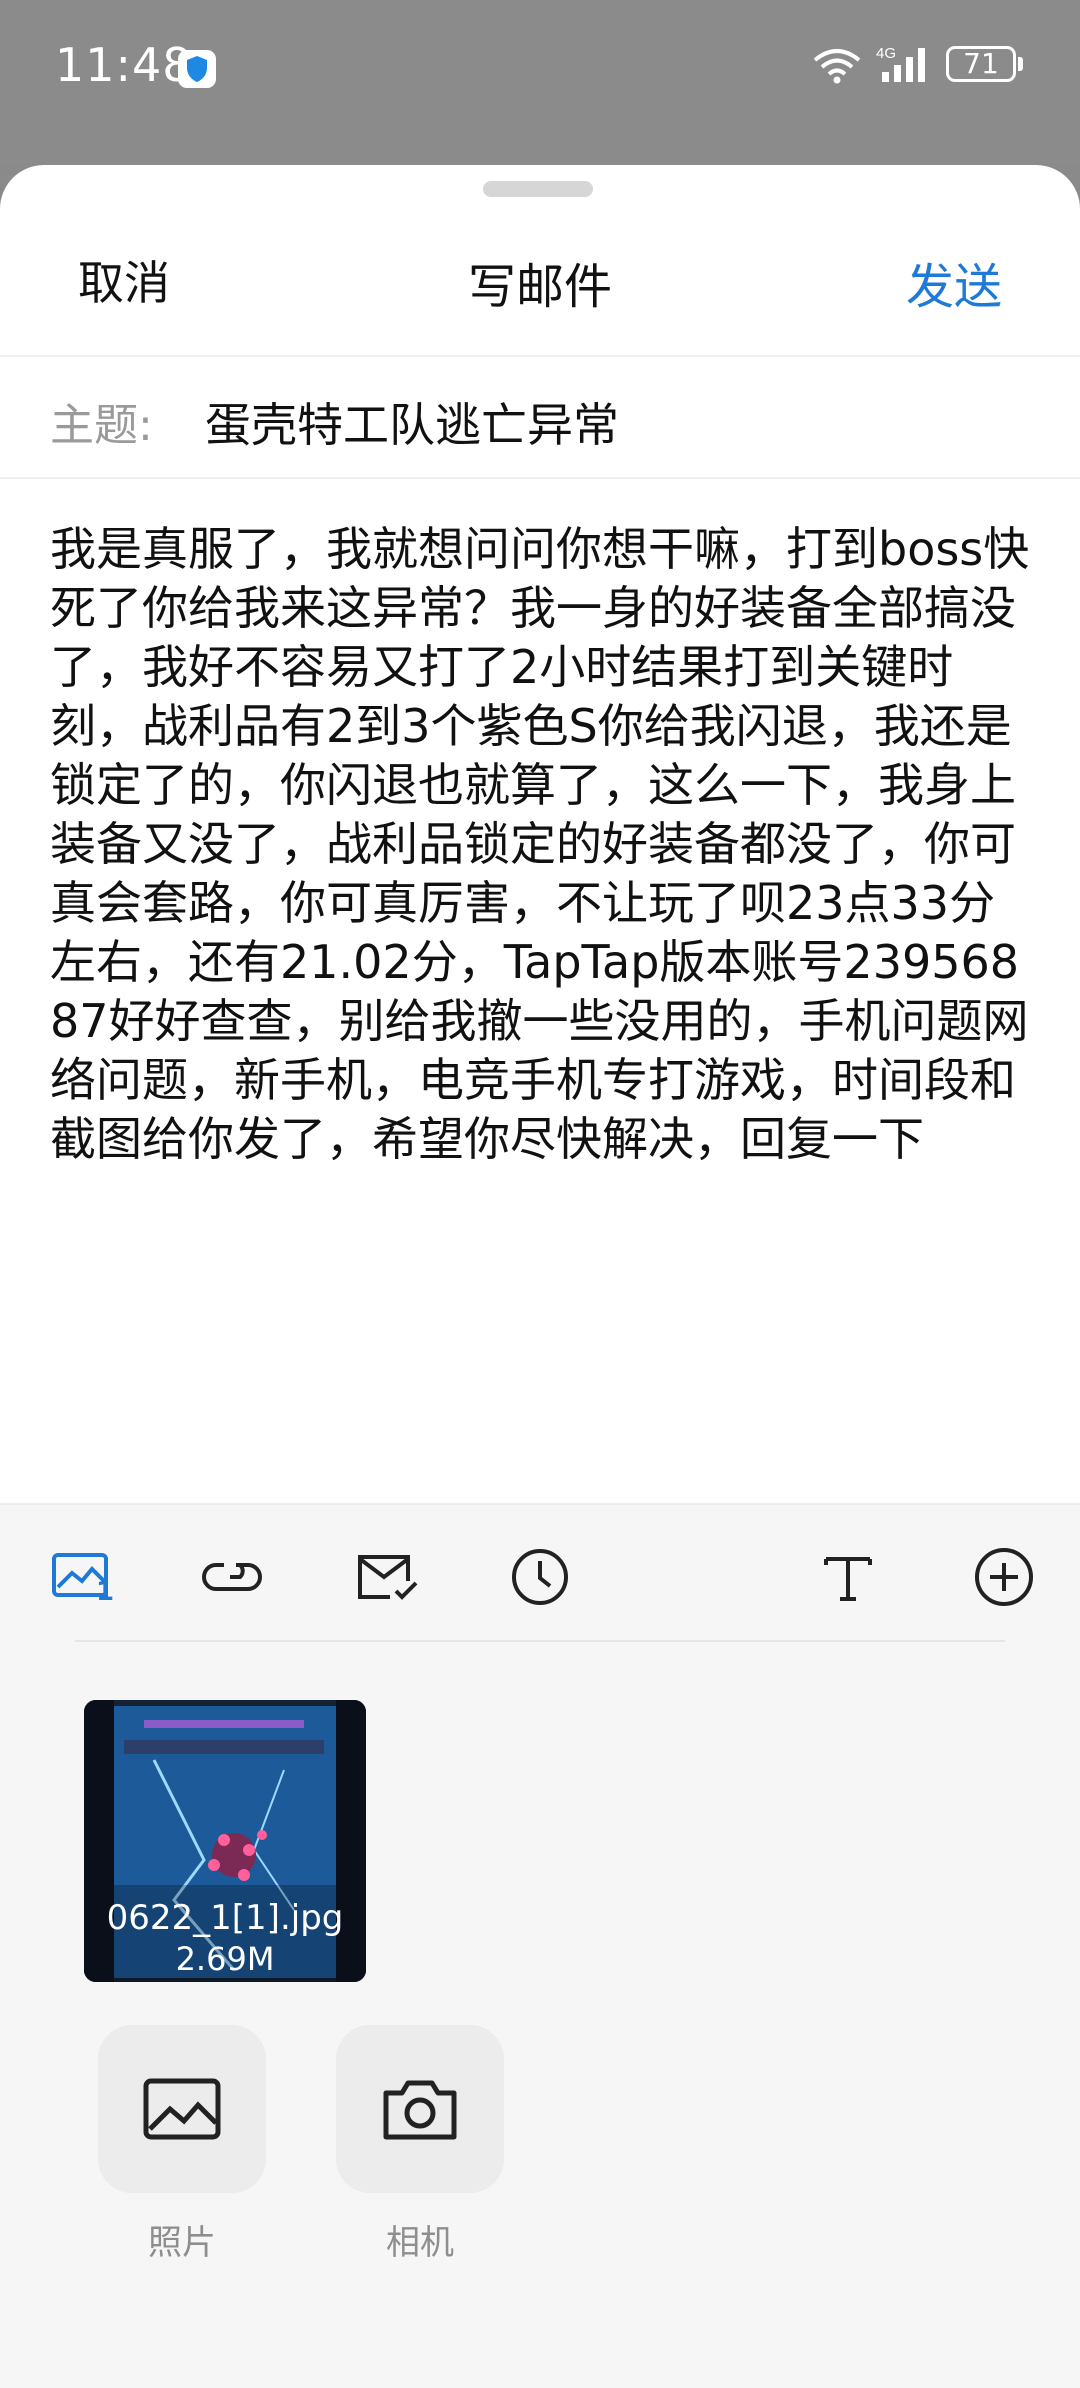  I want to click on image-count-badge: 1, so click(105, 1592).